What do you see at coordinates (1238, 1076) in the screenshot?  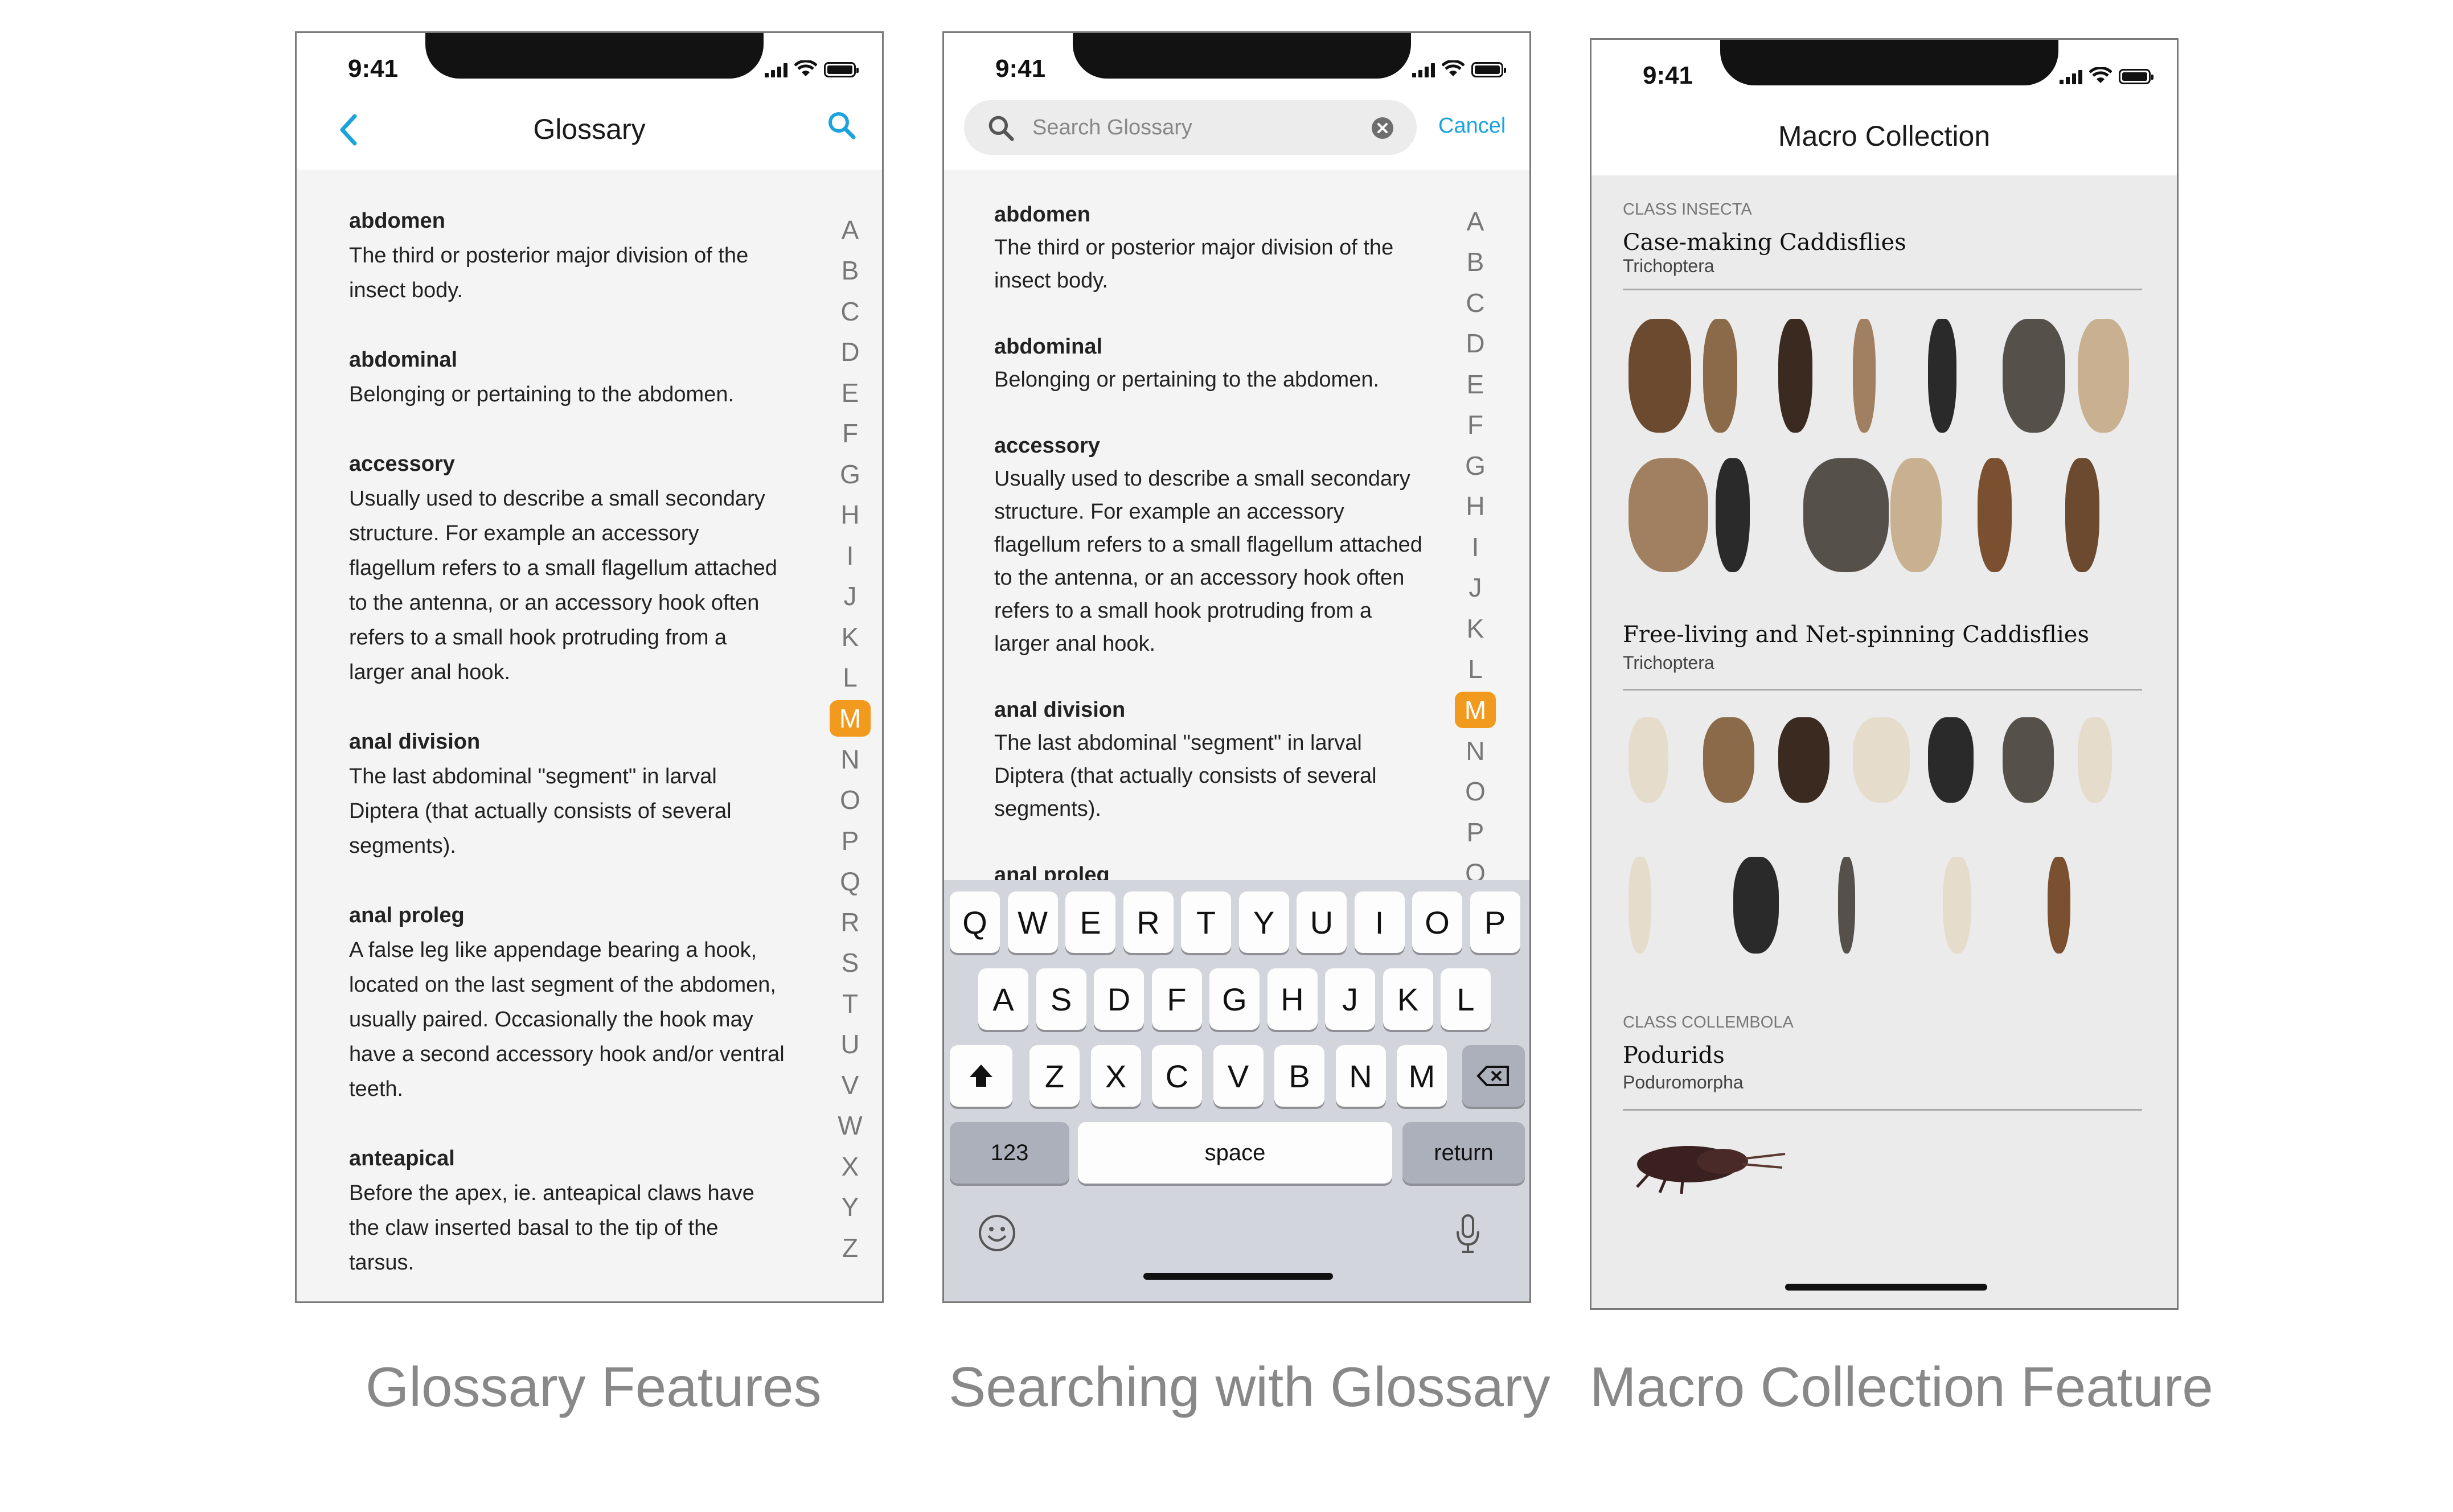 I see `key: V` at bounding box center [1238, 1076].